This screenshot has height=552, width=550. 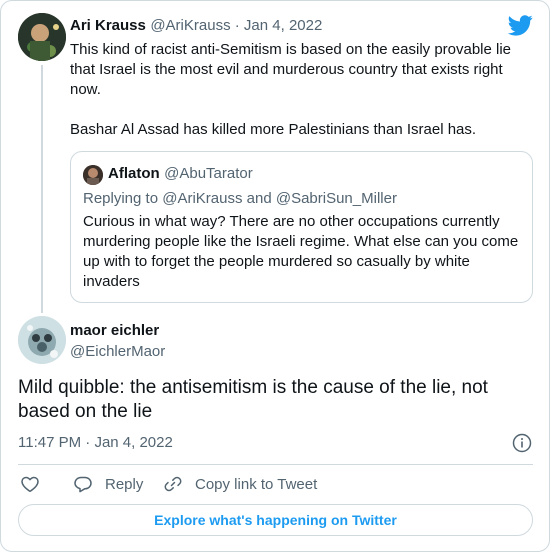 What do you see at coordinates (117, 351) in the screenshot?
I see `main-author-handle: @EichlerMaor` at bounding box center [117, 351].